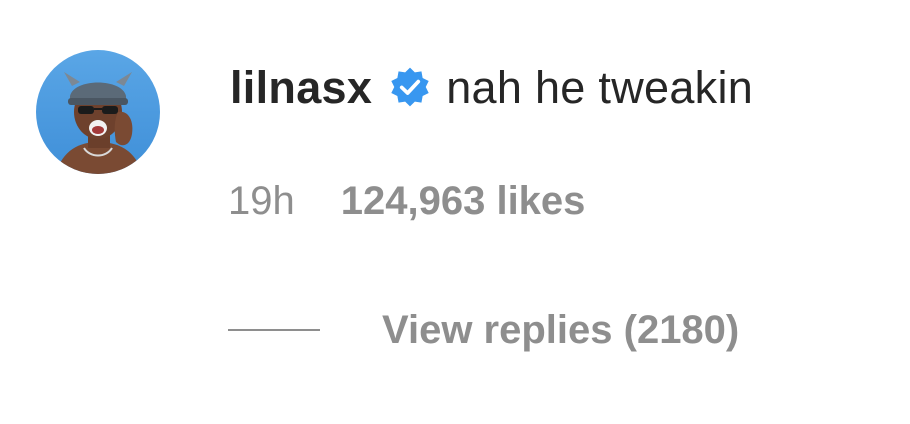 This screenshot has width=910, height=424. I want to click on timestamp-link: 19h, so click(261, 201).